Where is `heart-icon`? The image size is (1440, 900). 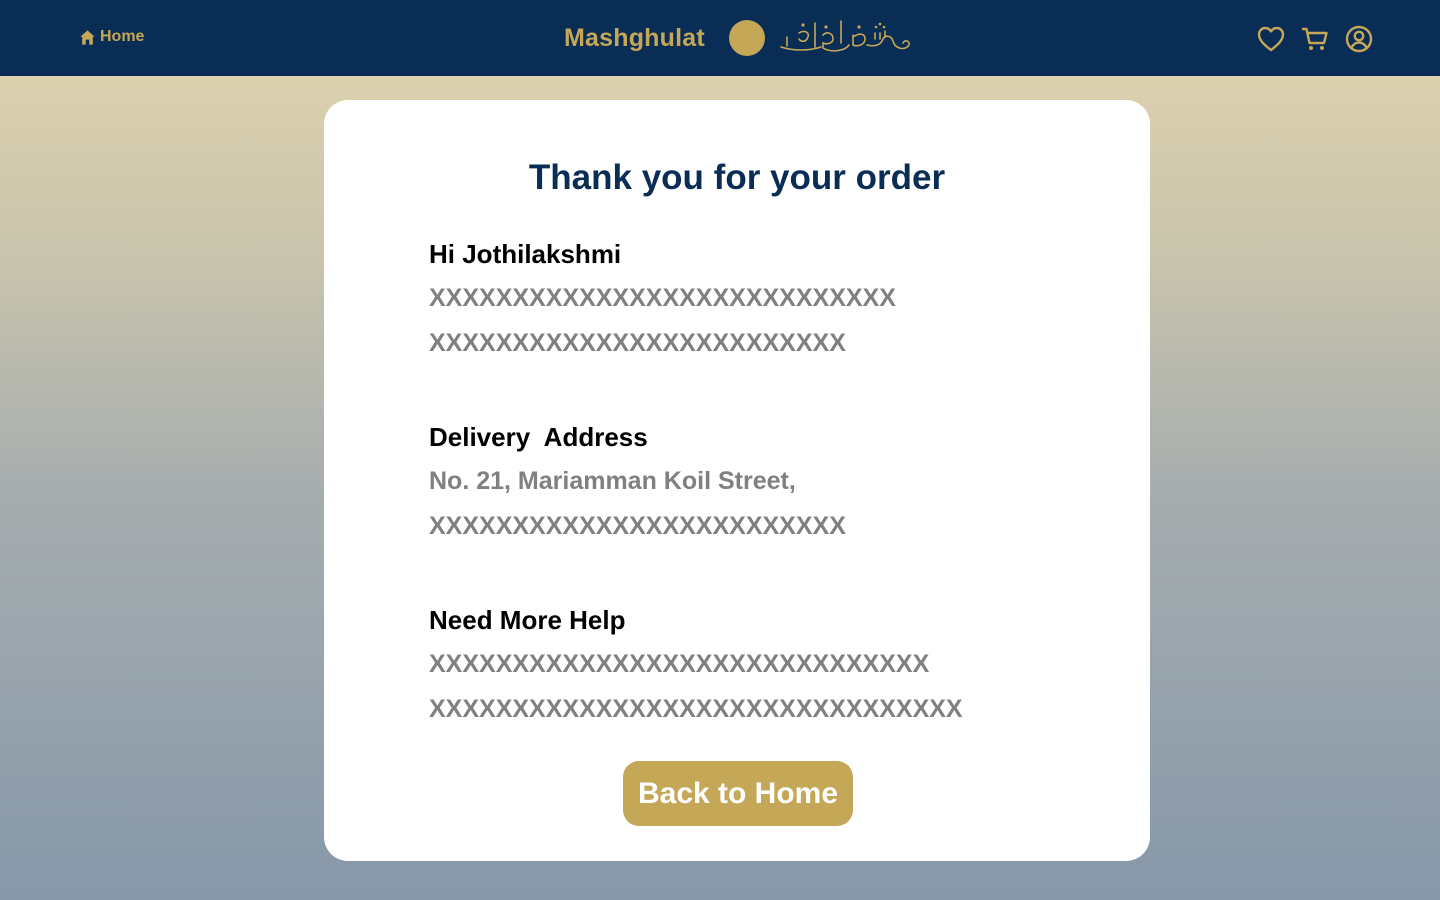 heart-icon is located at coordinates (1271, 39).